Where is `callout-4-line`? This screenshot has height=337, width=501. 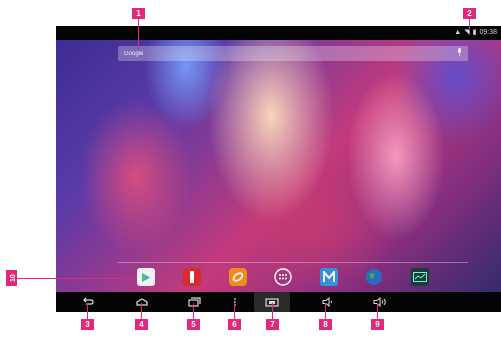 callout-4-line is located at coordinates (141, 311).